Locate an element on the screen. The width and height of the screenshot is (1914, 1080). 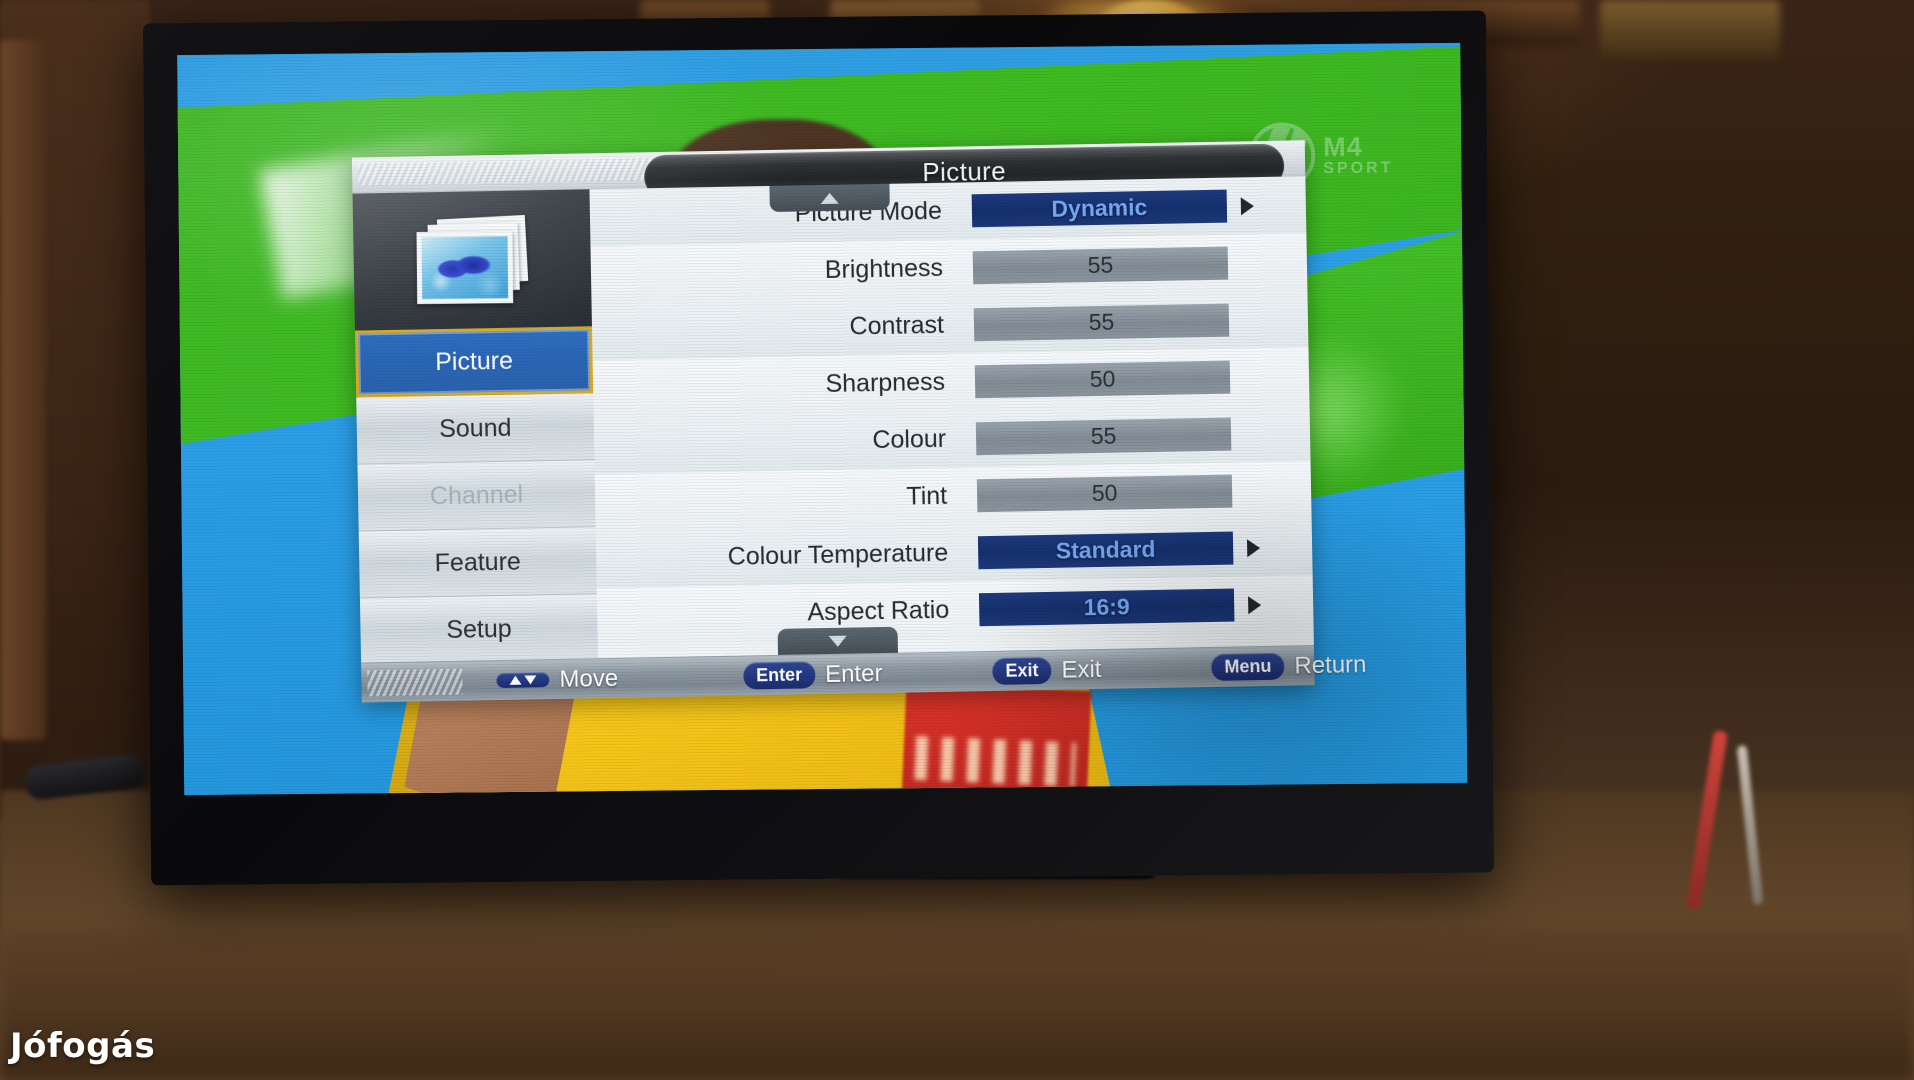
picture-photos-icon is located at coordinates (472, 259).